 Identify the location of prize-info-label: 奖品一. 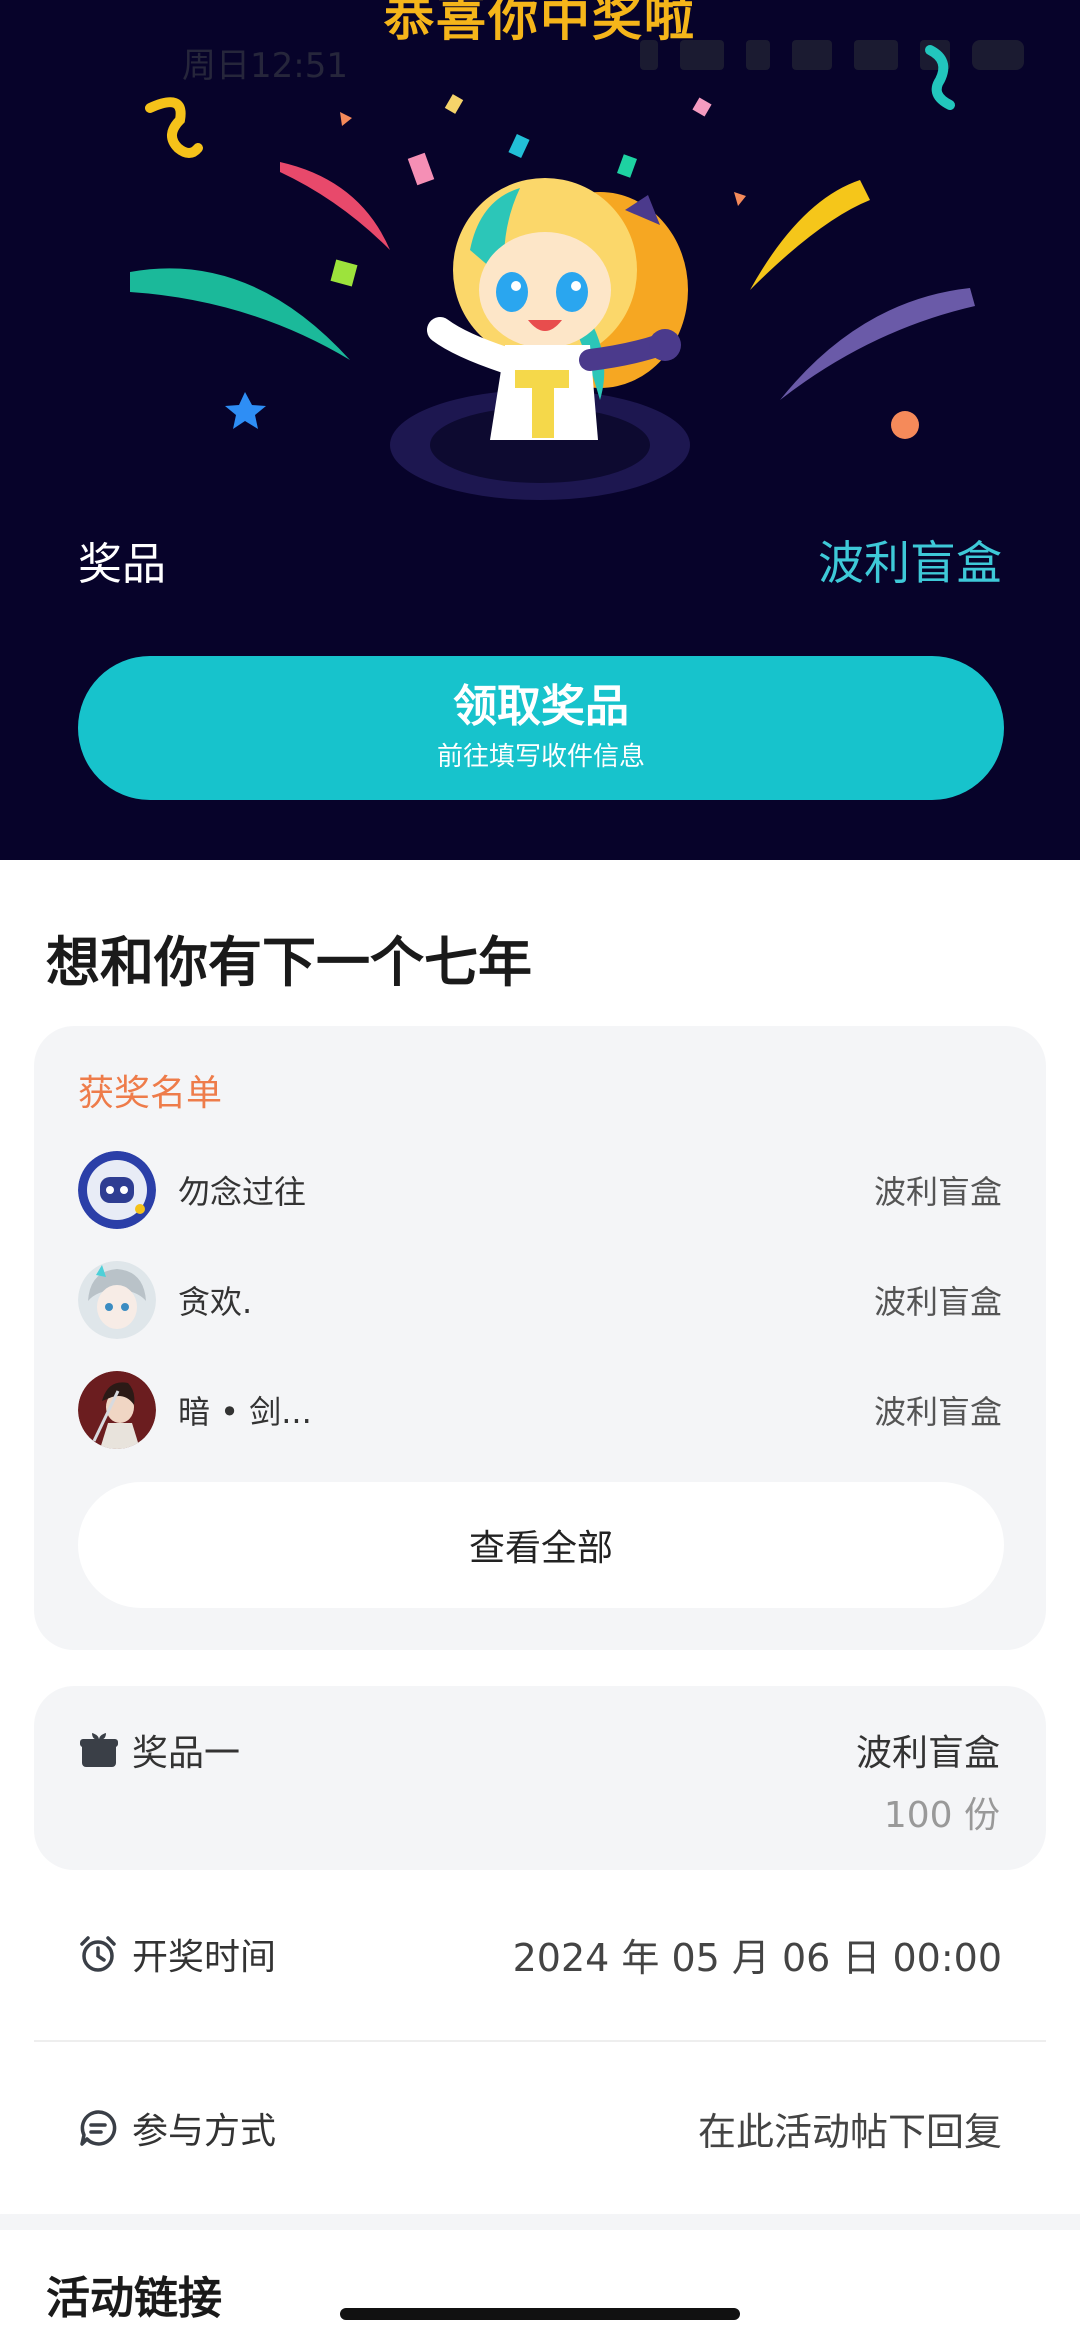
(186, 1753).